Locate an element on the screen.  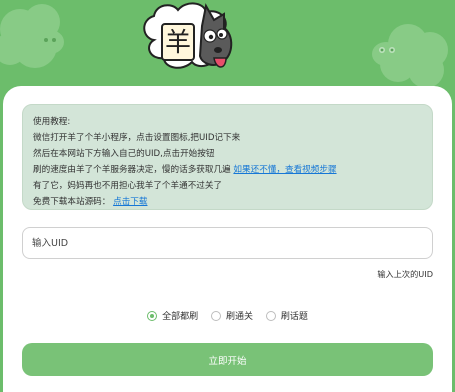
mode-label-clear: 刷通关 is located at coordinates (239, 317).